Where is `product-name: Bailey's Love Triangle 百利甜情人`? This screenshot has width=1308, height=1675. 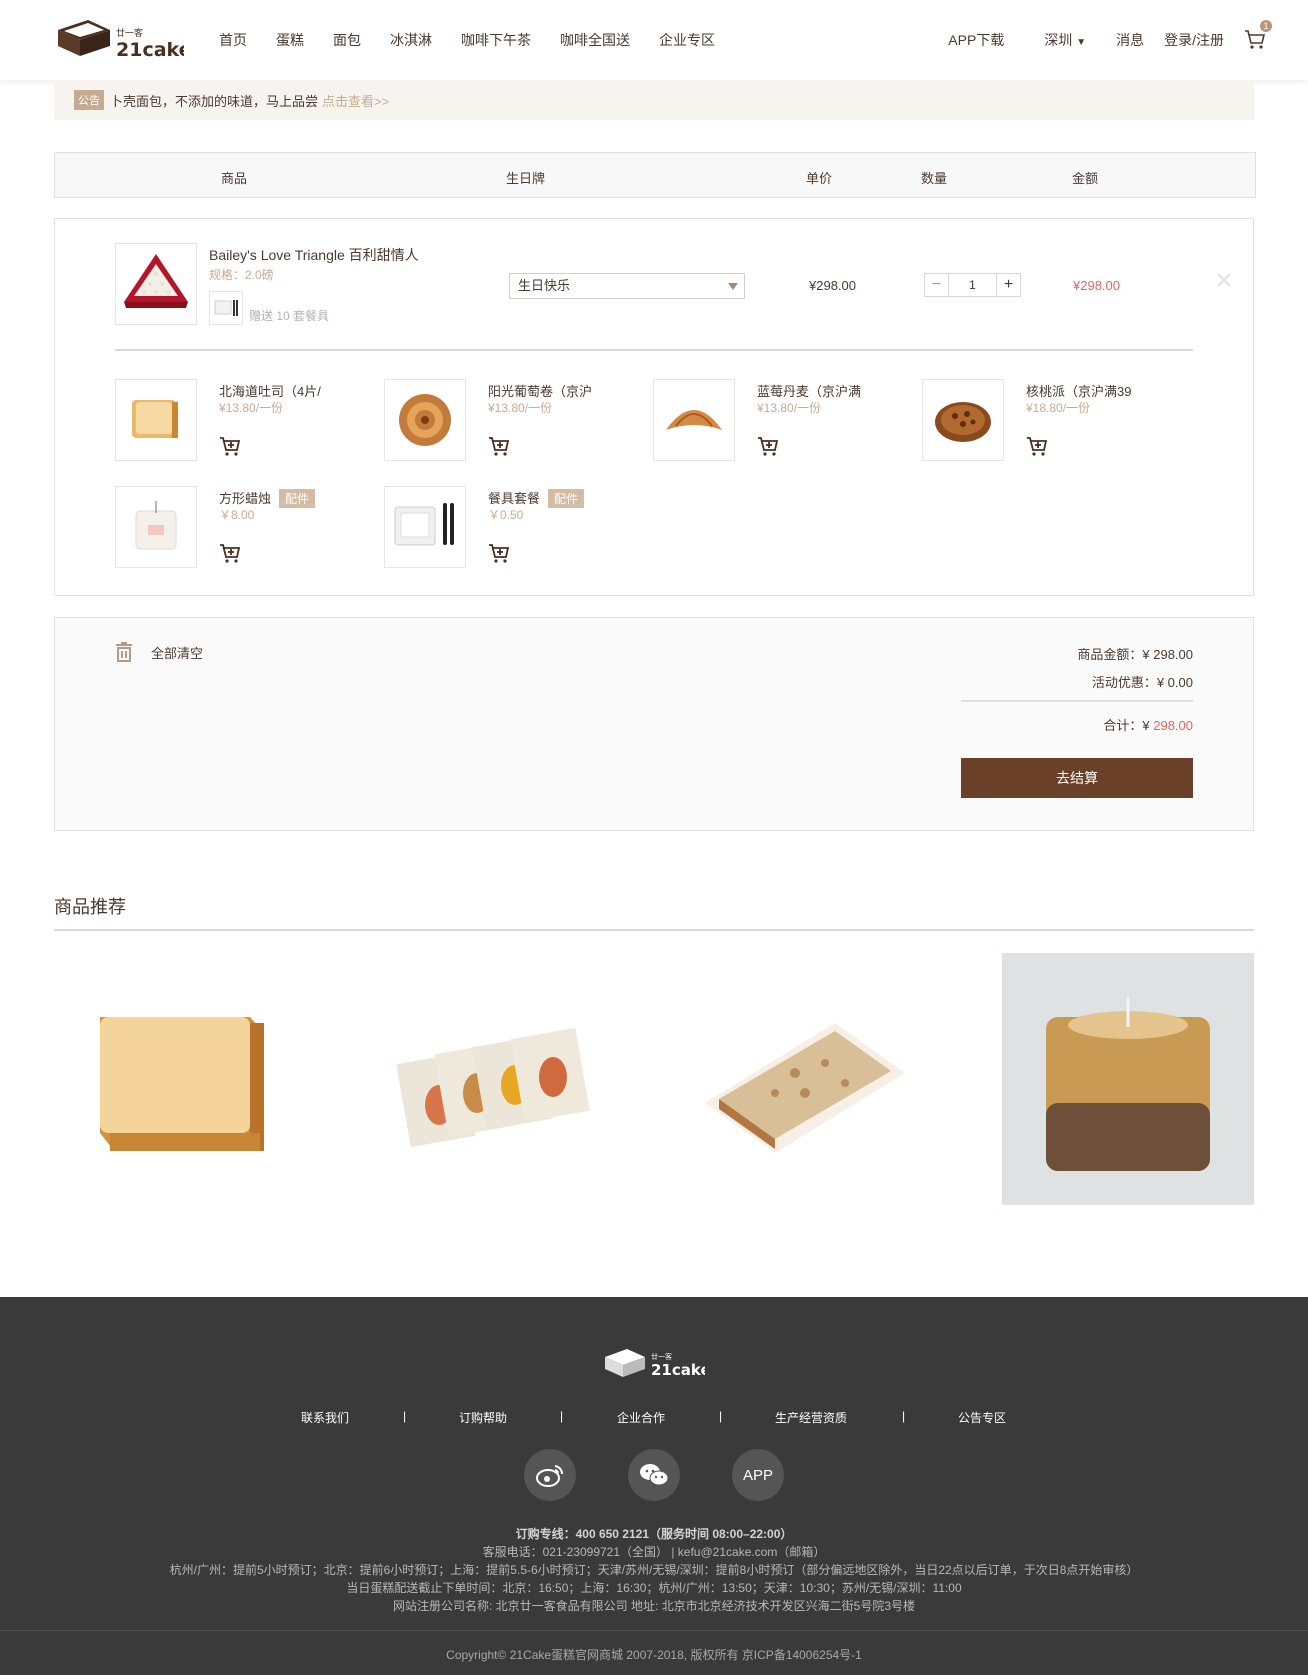
product-name: Bailey's Love Triangle 百利甜情人 is located at coordinates (314, 255).